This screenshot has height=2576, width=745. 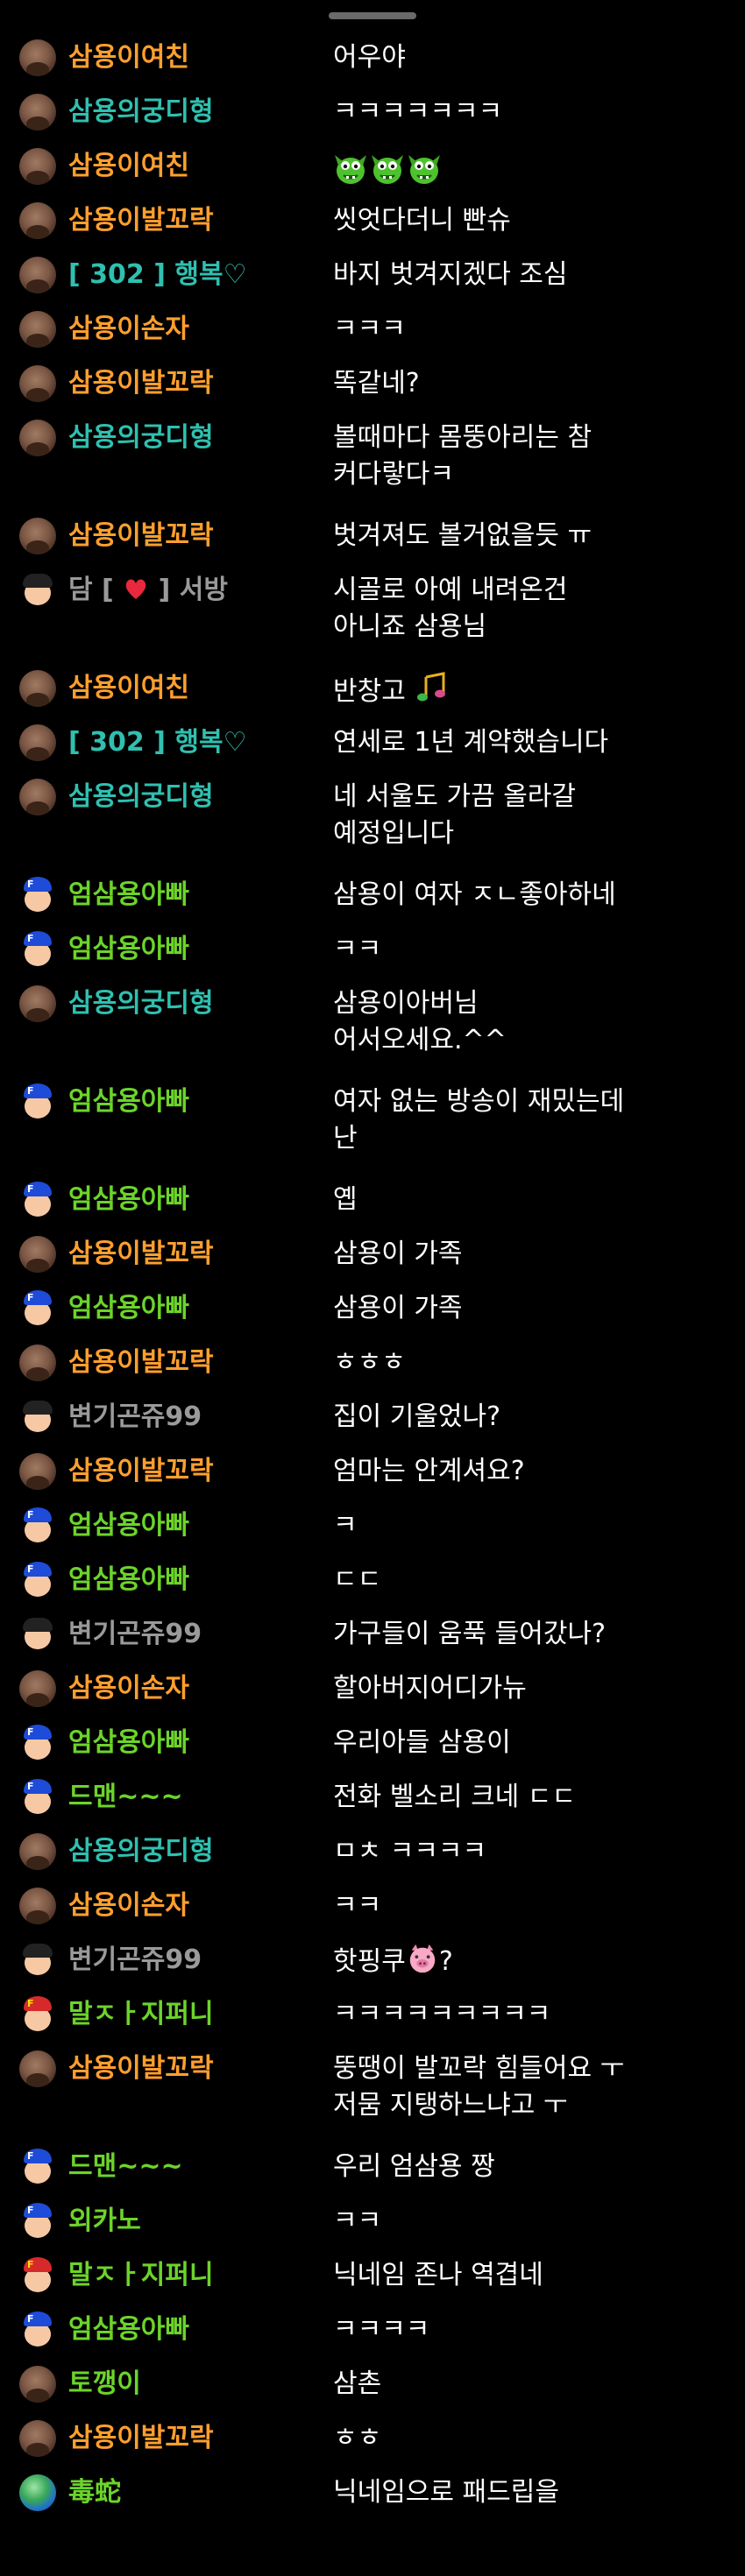 I want to click on message-body: 가구들이 움푹 들어갔나?, so click(x=469, y=1634).